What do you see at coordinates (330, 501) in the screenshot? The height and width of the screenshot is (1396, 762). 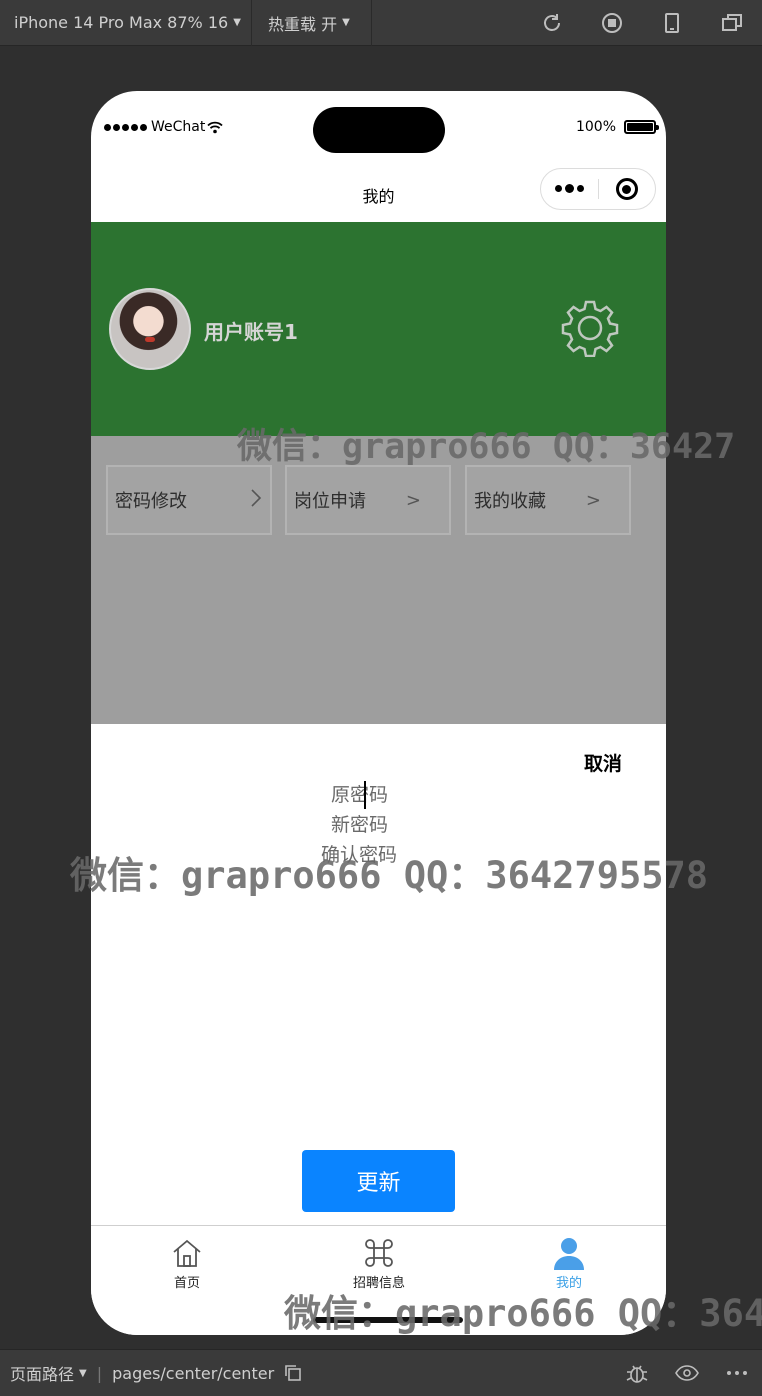 I see `menu-item-label: 岗位申请` at bounding box center [330, 501].